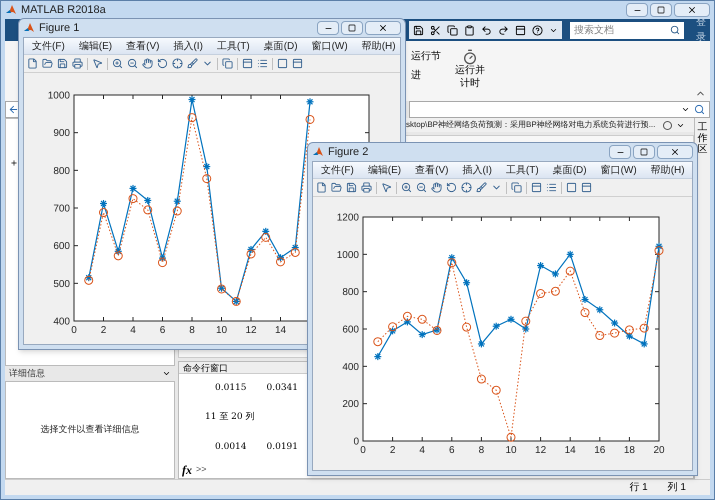 This screenshot has width=715, height=500. I want to click on help-icon, so click(537, 30).